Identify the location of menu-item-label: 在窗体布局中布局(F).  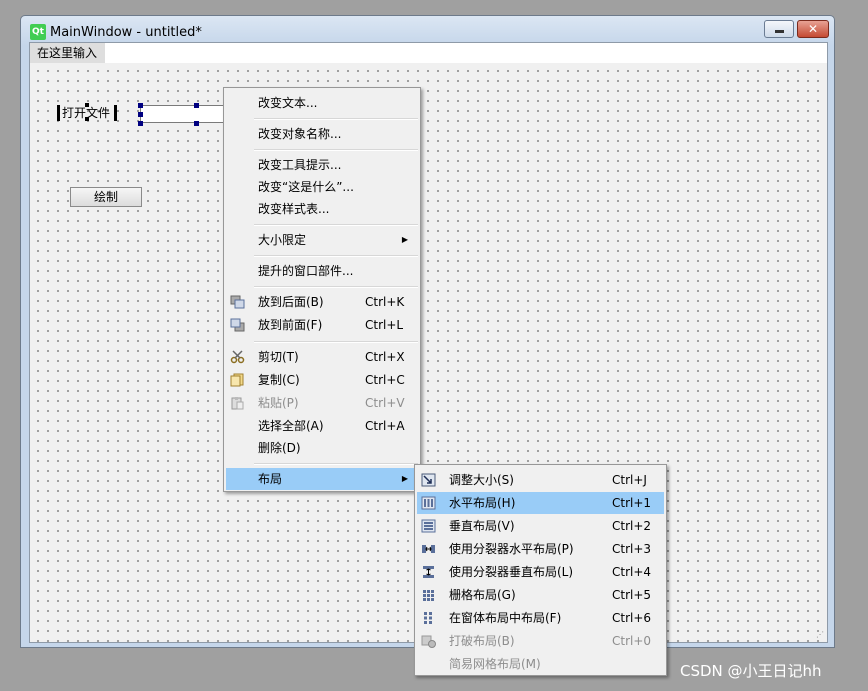
(505, 618).